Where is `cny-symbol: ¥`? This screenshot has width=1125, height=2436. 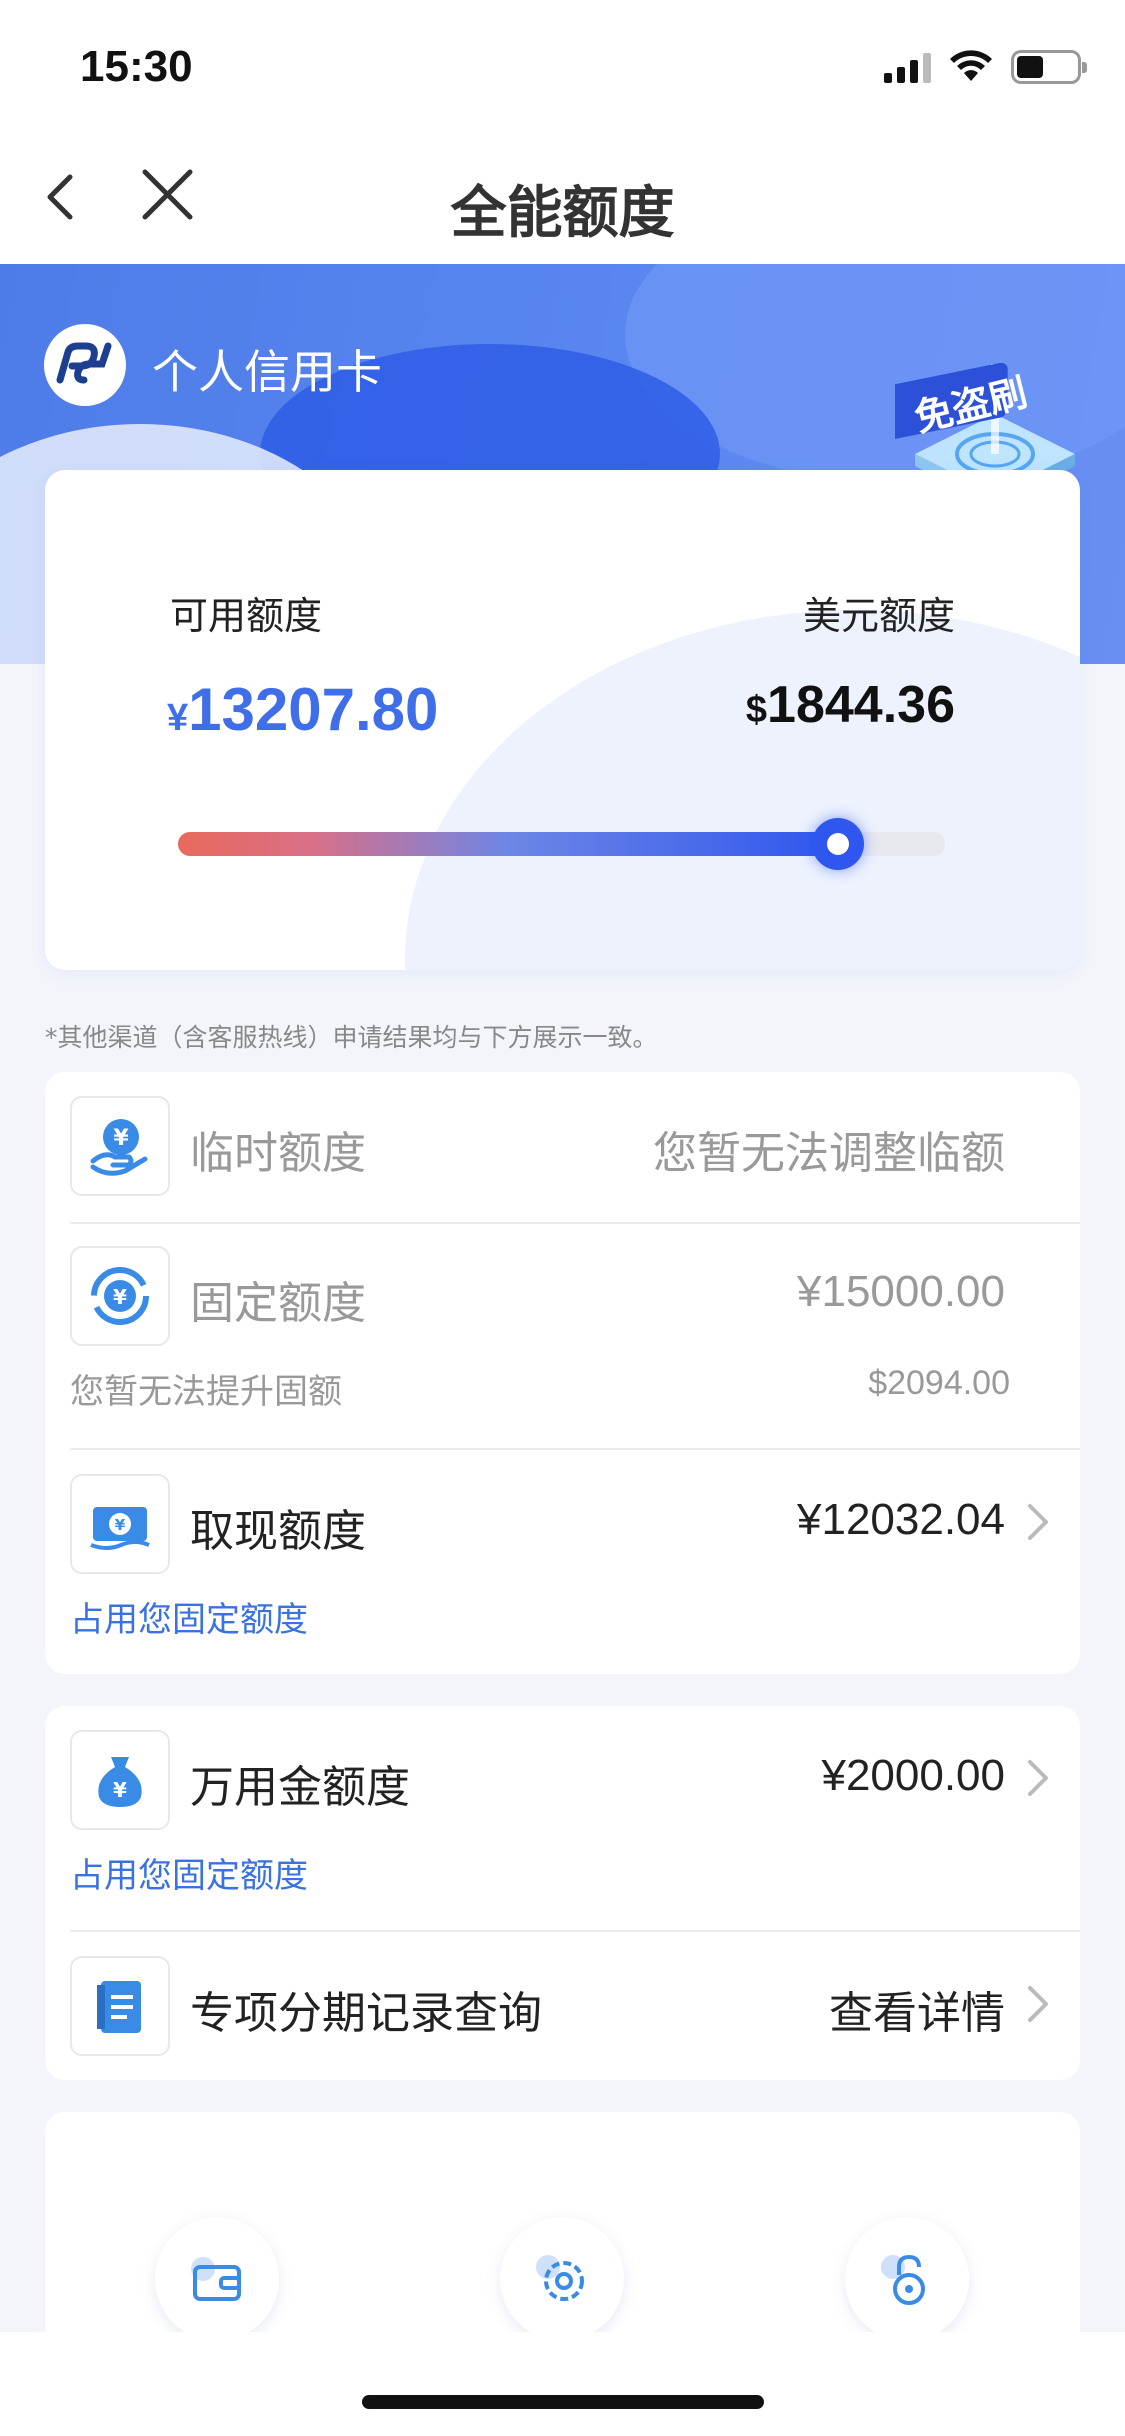 cny-symbol: ¥ is located at coordinates (178, 718).